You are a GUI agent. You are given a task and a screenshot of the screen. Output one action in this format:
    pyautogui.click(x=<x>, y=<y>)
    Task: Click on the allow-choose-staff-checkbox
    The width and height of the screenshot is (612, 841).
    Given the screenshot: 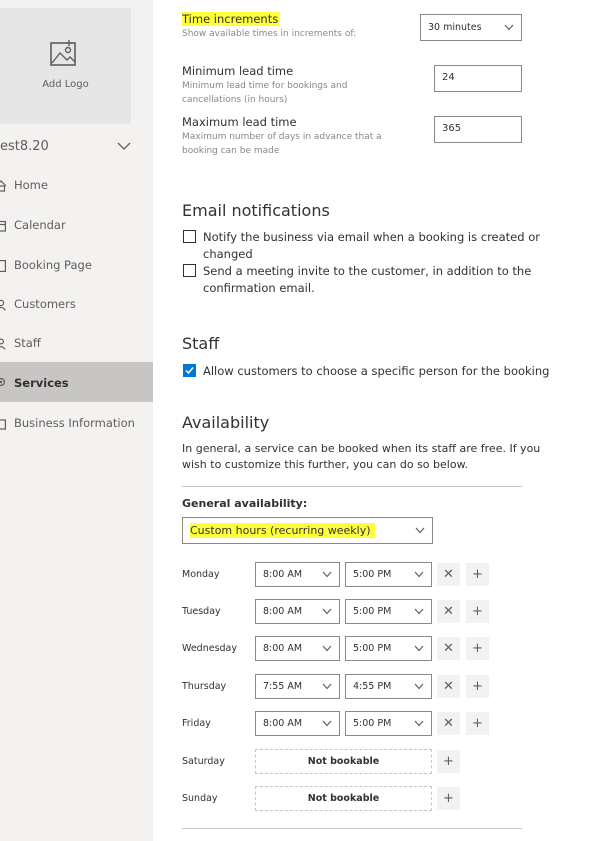 What is the action you would take?
    pyautogui.click(x=189, y=370)
    